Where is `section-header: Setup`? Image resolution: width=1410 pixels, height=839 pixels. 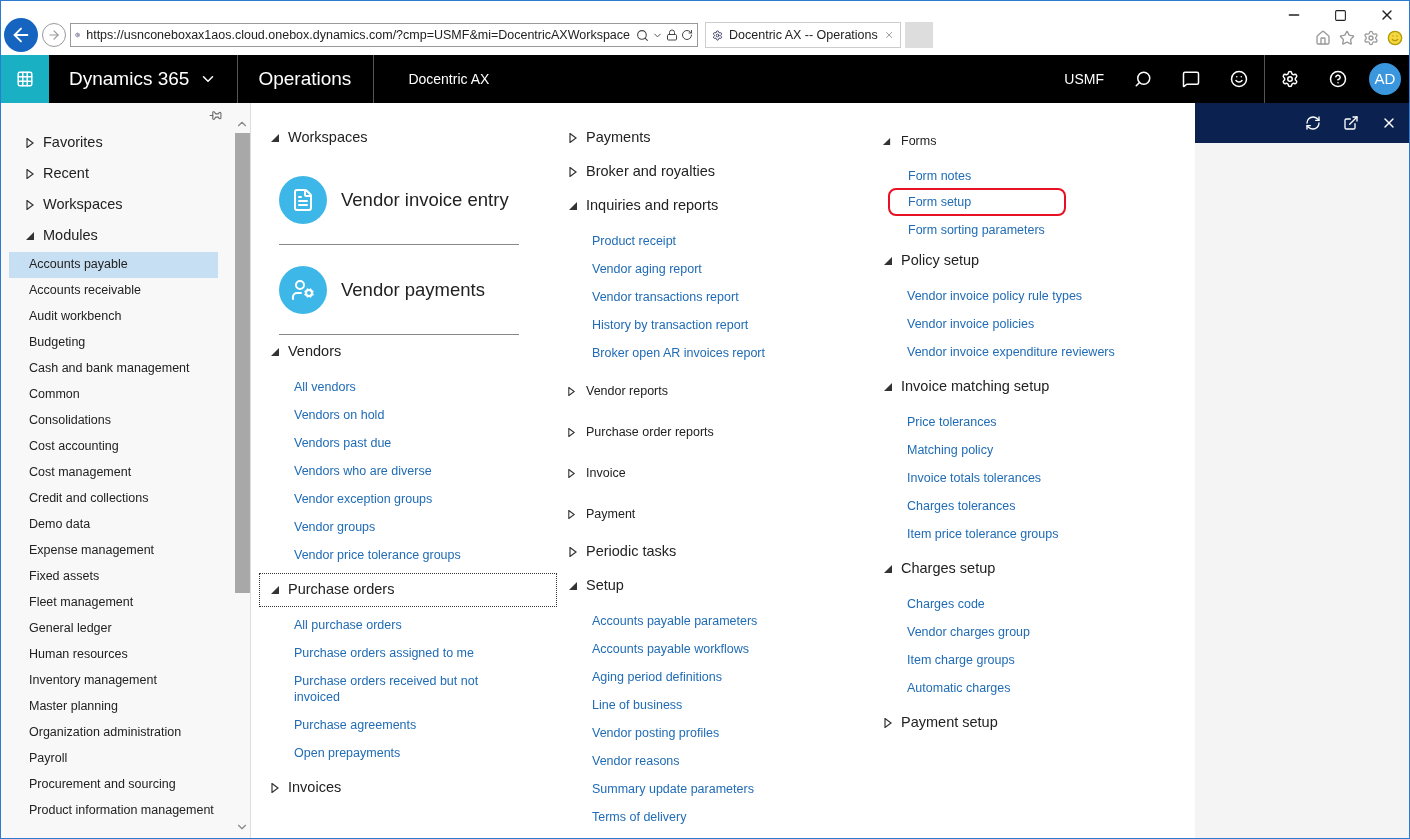 section-header: Setup is located at coordinates (714, 586).